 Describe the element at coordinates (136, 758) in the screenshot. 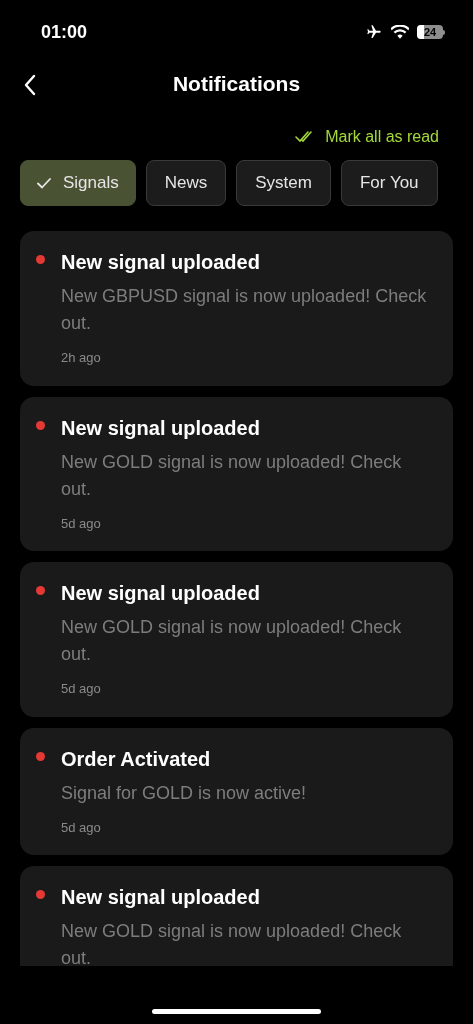

I see `notification-title: Order Activated` at that location.